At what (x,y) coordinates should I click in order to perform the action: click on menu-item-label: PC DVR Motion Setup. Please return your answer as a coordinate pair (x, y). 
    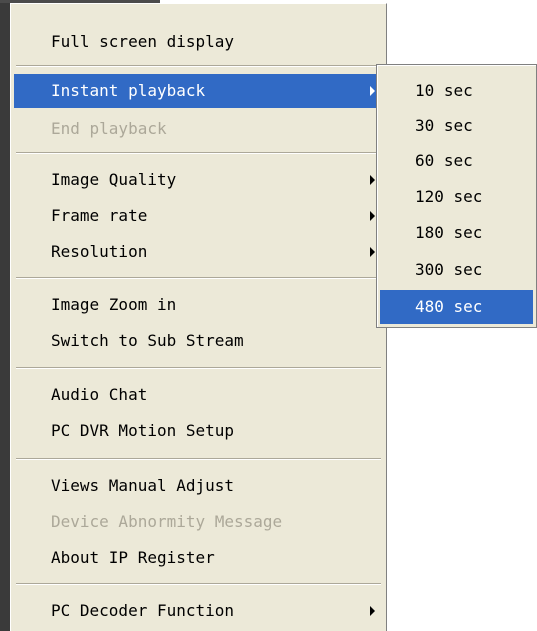
    Looking at the image, I should click on (143, 430).